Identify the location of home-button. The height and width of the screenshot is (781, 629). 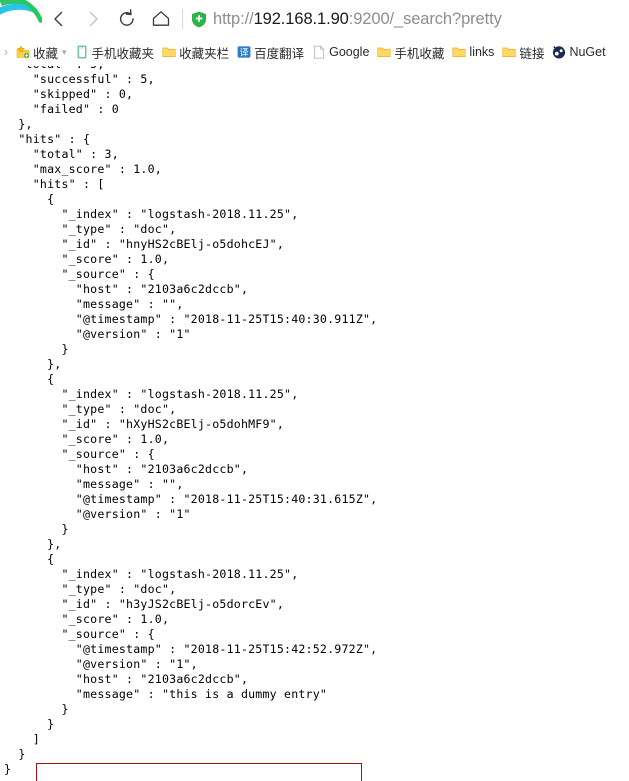
(161, 19).